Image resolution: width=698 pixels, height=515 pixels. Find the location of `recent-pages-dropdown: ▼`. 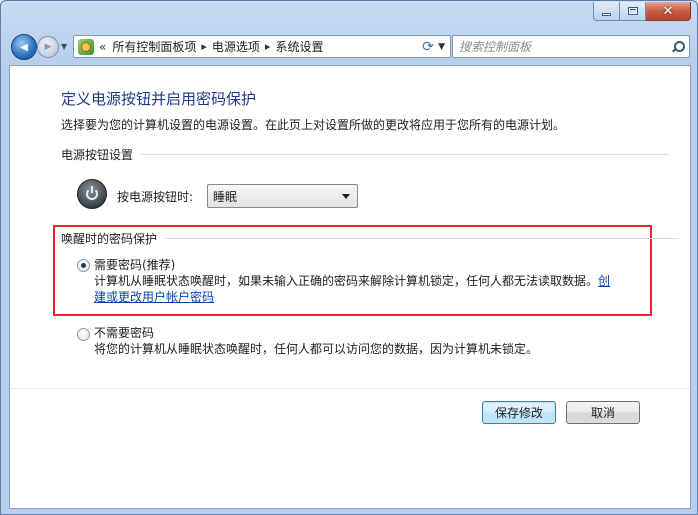

recent-pages-dropdown: ▼ is located at coordinates (64, 46).